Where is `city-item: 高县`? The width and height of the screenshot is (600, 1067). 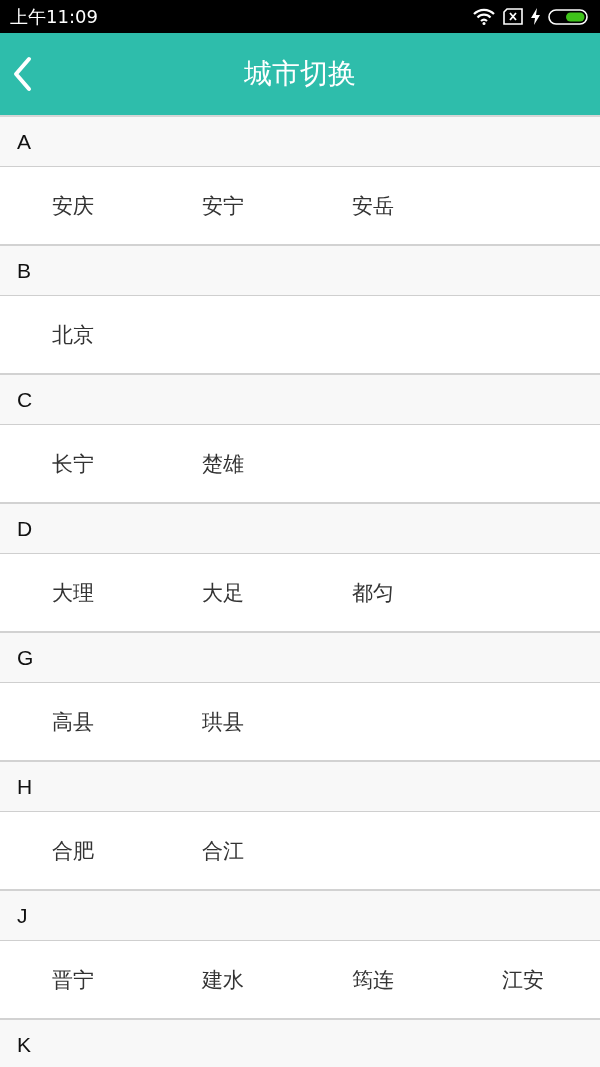 city-item: 高县 is located at coordinates (73, 721).